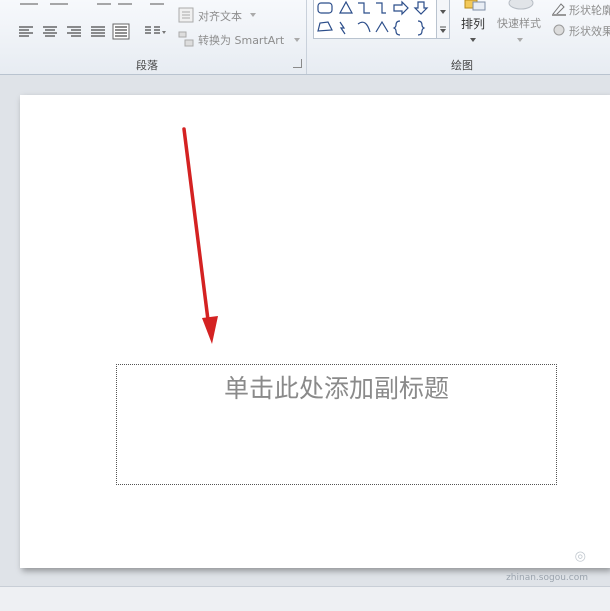 This screenshot has width=610, height=611. What do you see at coordinates (580, 556) in the screenshot?
I see `watermark-logo: ◎` at bounding box center [580, 556].